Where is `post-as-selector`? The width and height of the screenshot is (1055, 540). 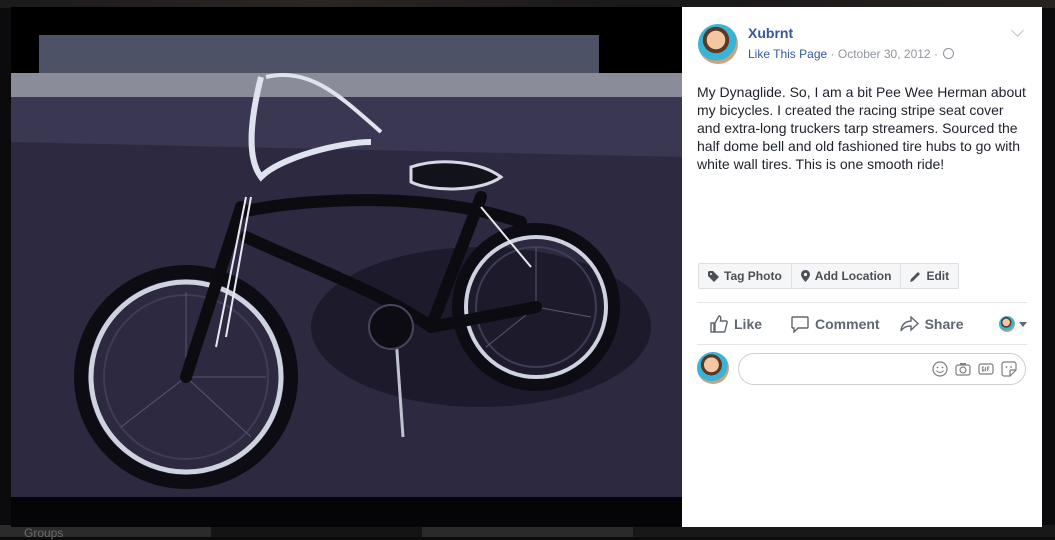
post-as-selector is located at coordinates (1013, 324).